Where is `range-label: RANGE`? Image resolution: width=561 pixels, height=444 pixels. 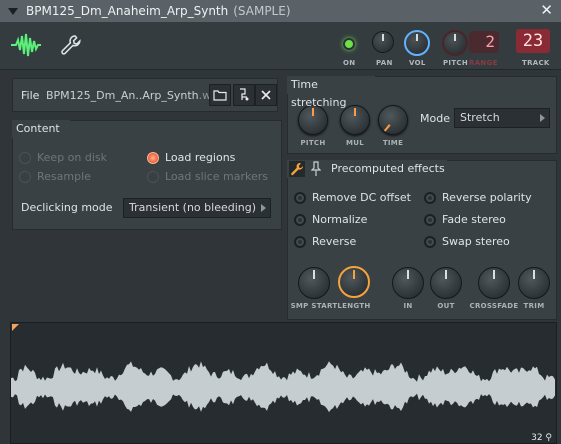
range-label: RANGE is located at coordinates (483, 63).